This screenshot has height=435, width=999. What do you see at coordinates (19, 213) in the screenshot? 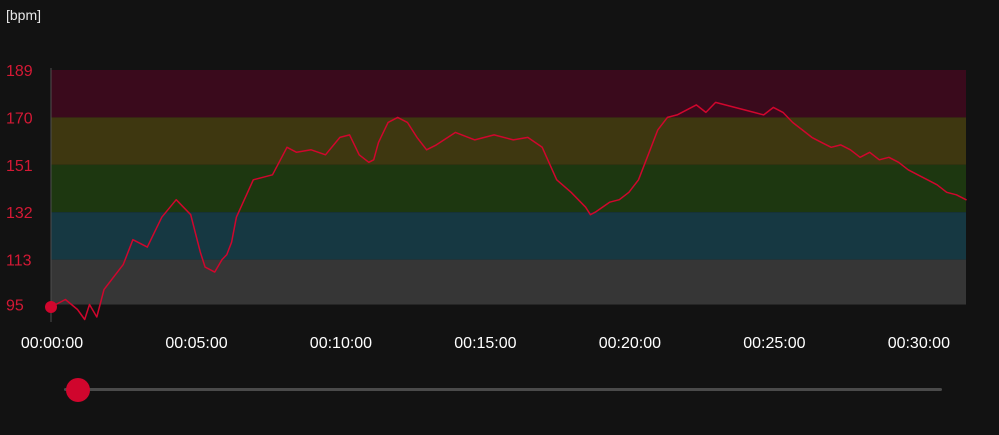
I see `y-tick-label: 132` at bounding box center [19, 213].